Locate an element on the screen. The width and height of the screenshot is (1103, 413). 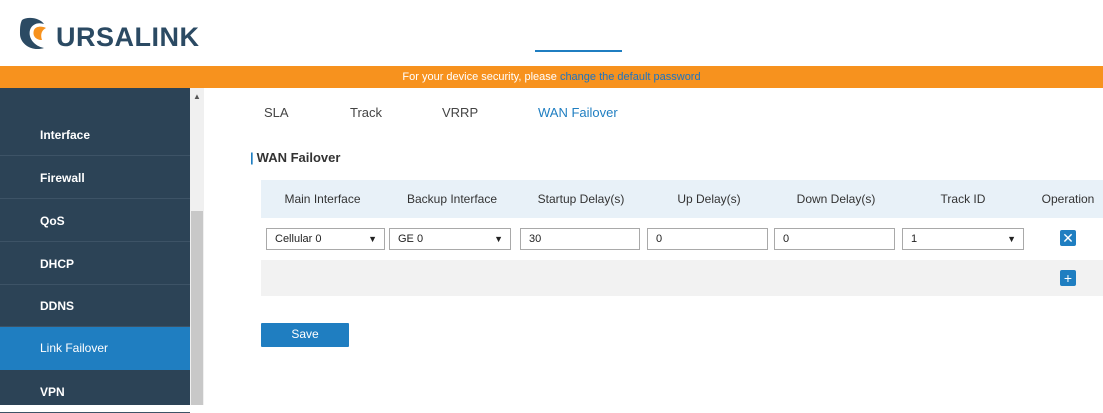
backup-interface-value: GE 0 is located at coordinates (411, 239).